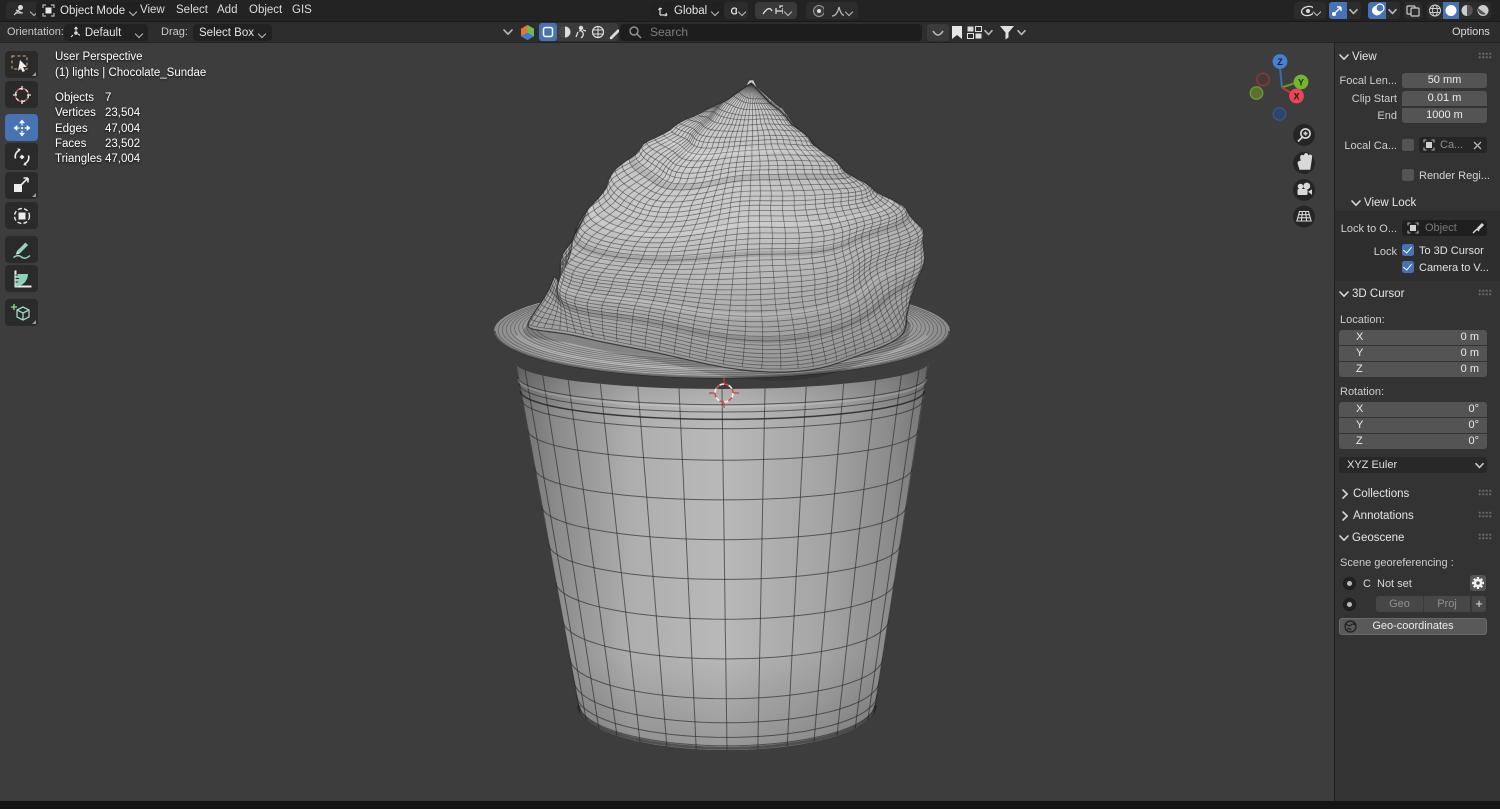  What do you see at coordinates (1280, 62) in the screenshot?
I see `svg-text: Z` at bounding box center [1280, 62].